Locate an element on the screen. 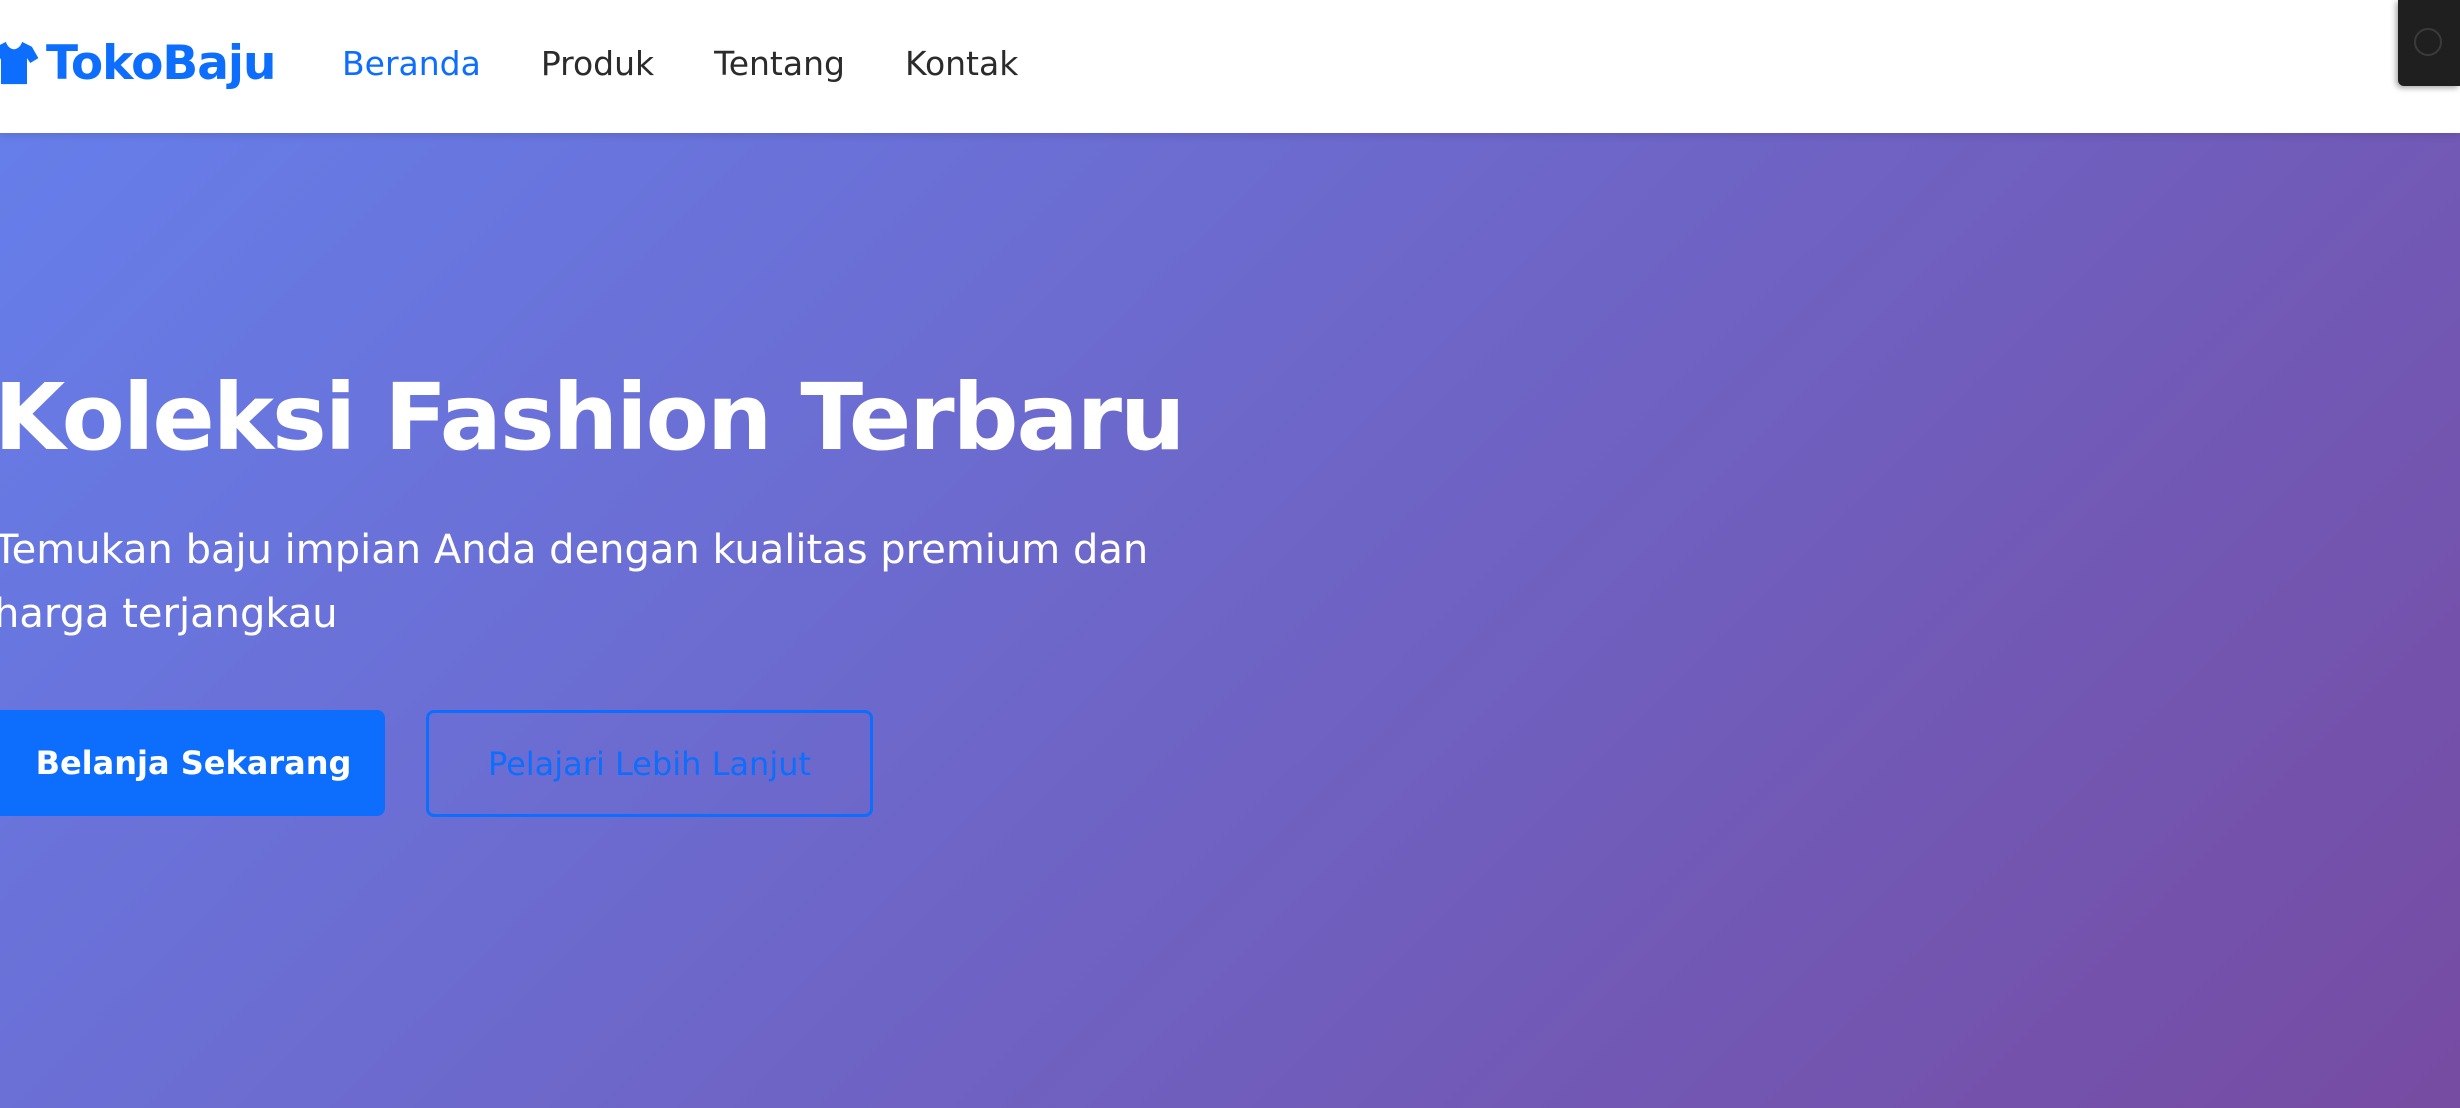 The image size is (2460, 1108). floating-widget is located at coordinates (2429, 43).